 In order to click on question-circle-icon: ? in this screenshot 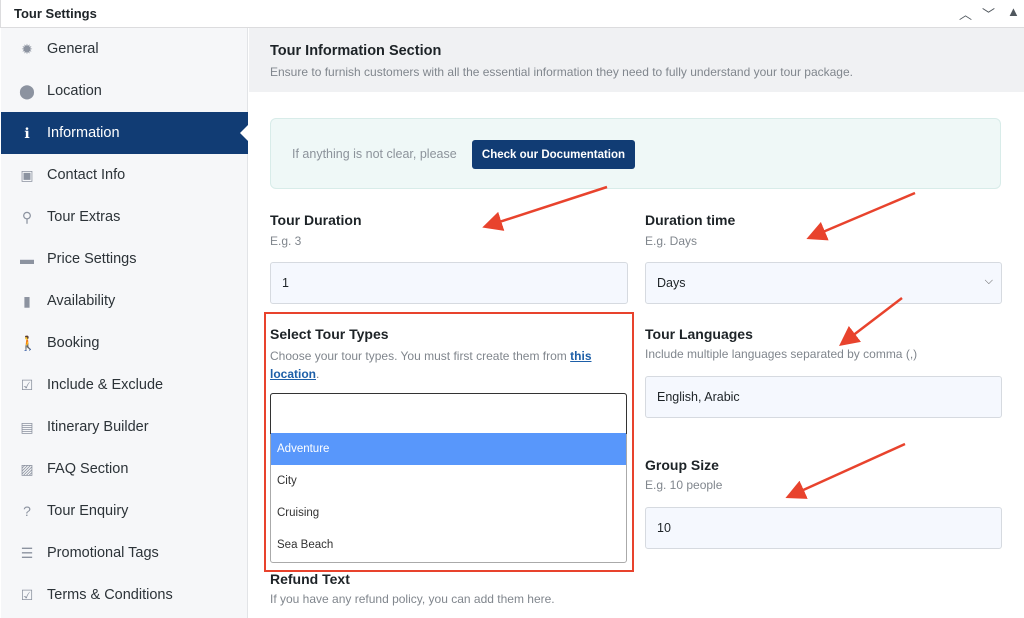, I will do `click(27, 511)`.